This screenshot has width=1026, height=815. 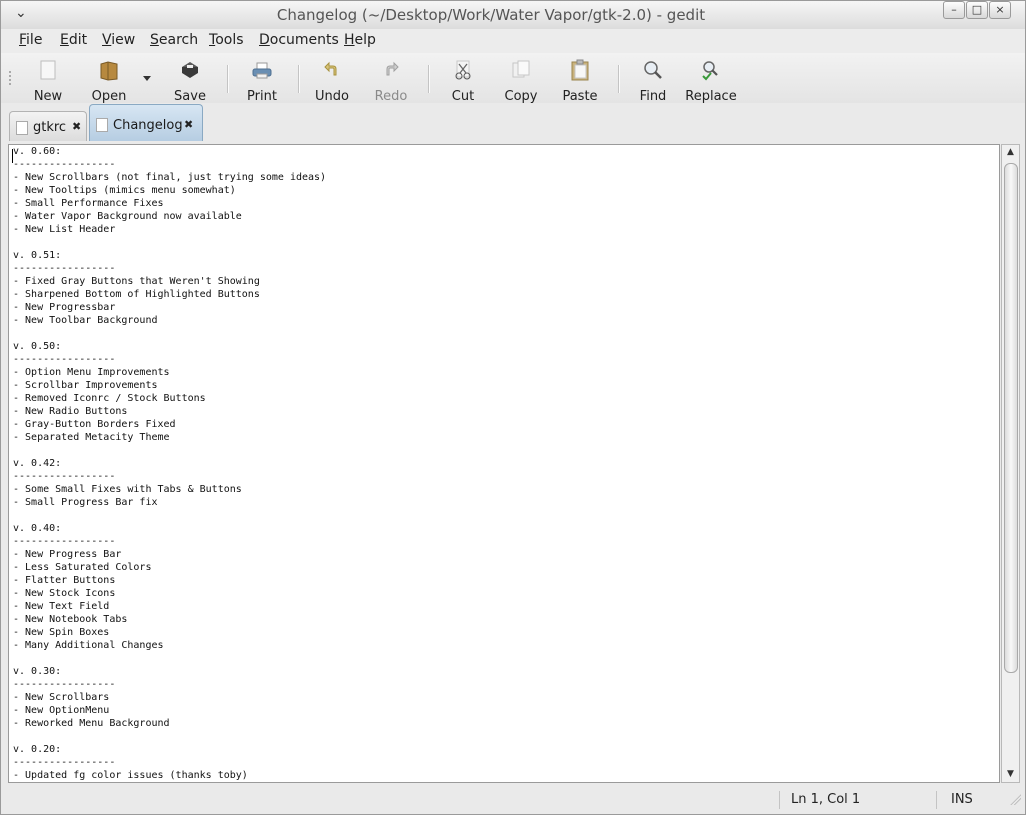 What do you see at coordinates (1011, 418) in the screenshot?
I see `scrollbar-thumb` at bounding box center [1011, 418].